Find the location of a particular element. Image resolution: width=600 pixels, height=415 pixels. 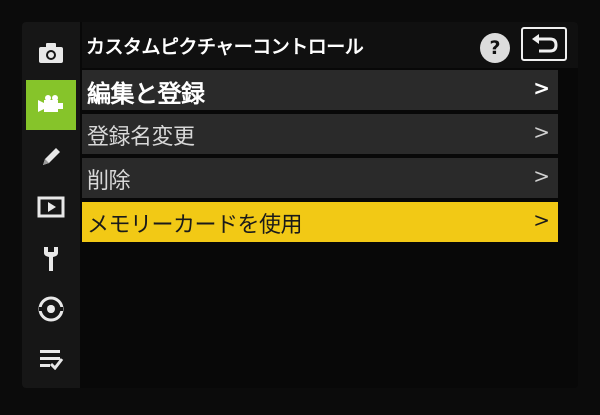

playback-icon is located at coordinates (51, 207).